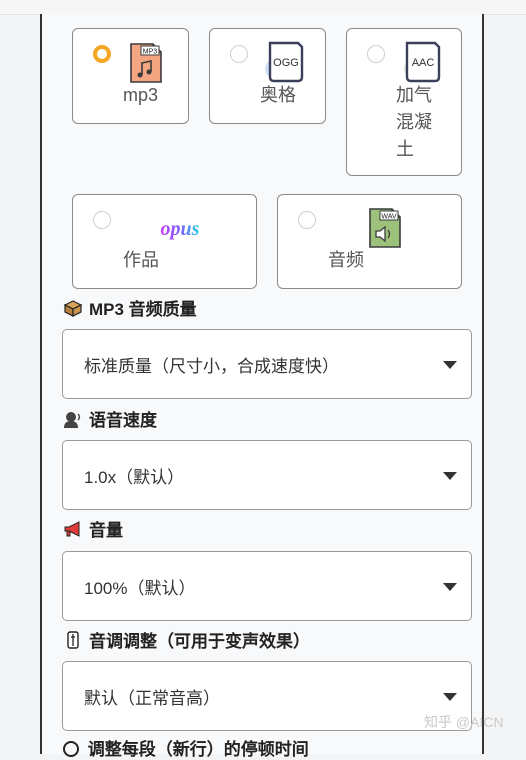 The image size is (526, 760). I want to click on mp3-file-icon: MP3, so click(146, 63).